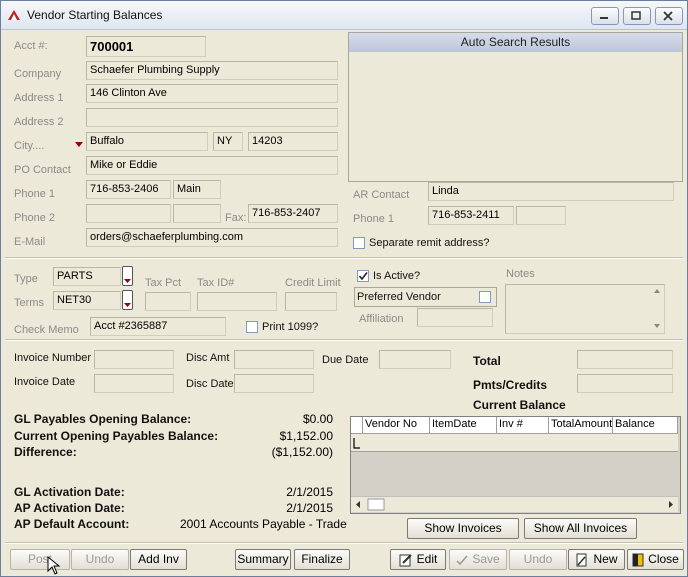 The image size is (688, 577). I want to click on current-opening-label: Current Opening Payables Balance:, so click(116, 436).